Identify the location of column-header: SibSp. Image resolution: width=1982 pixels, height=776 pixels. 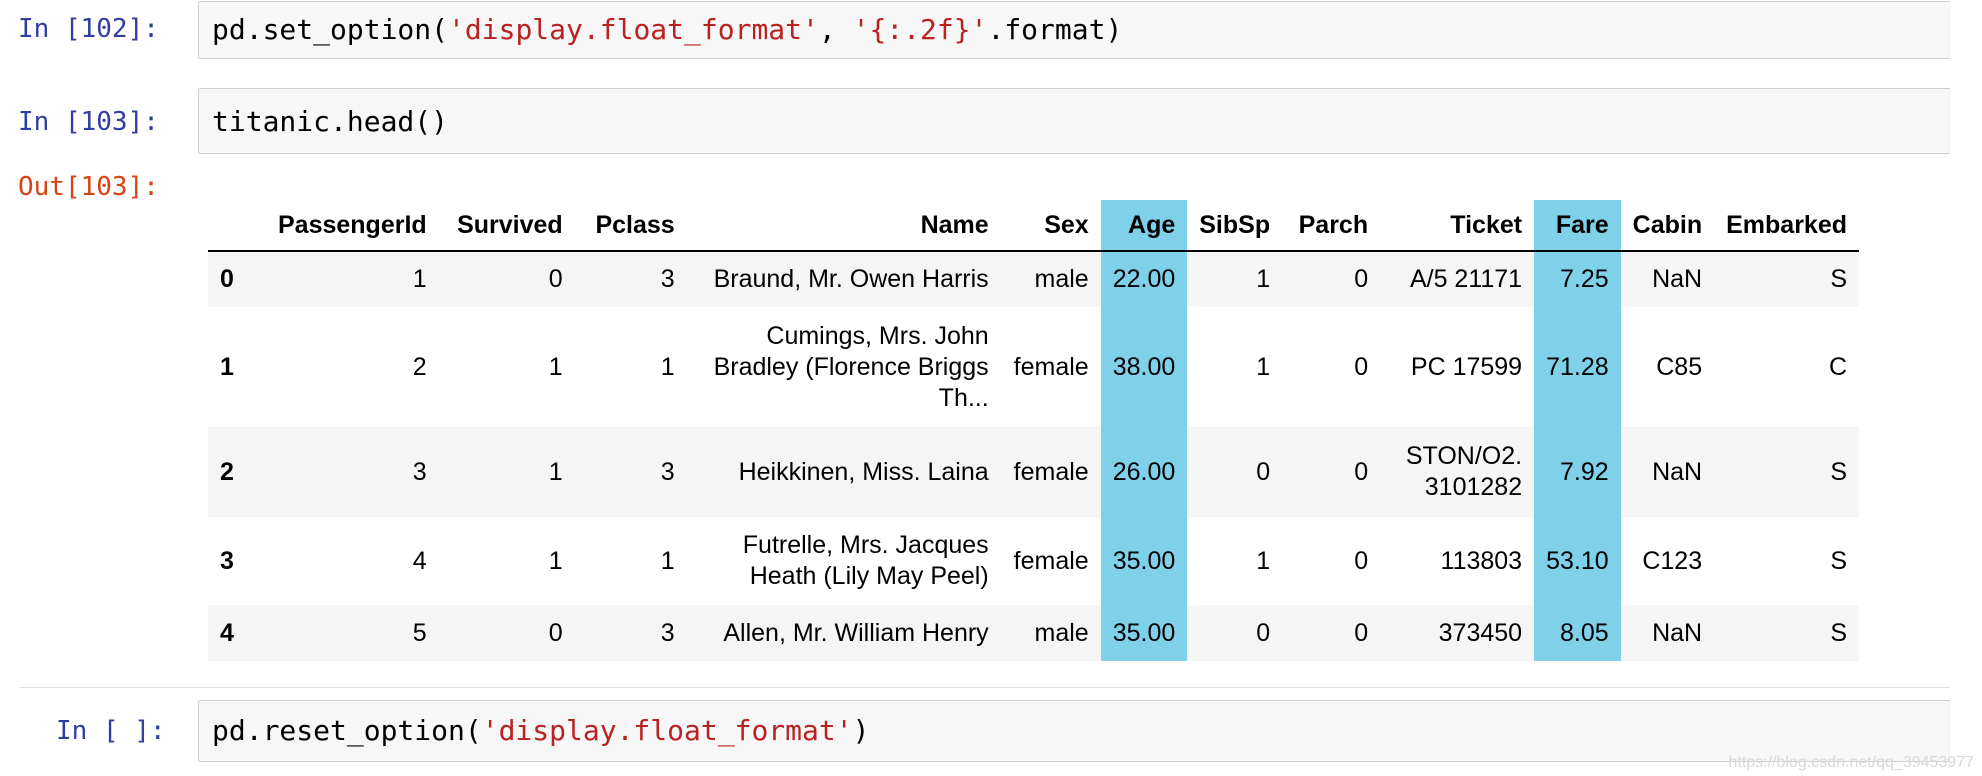
(1235, 226).